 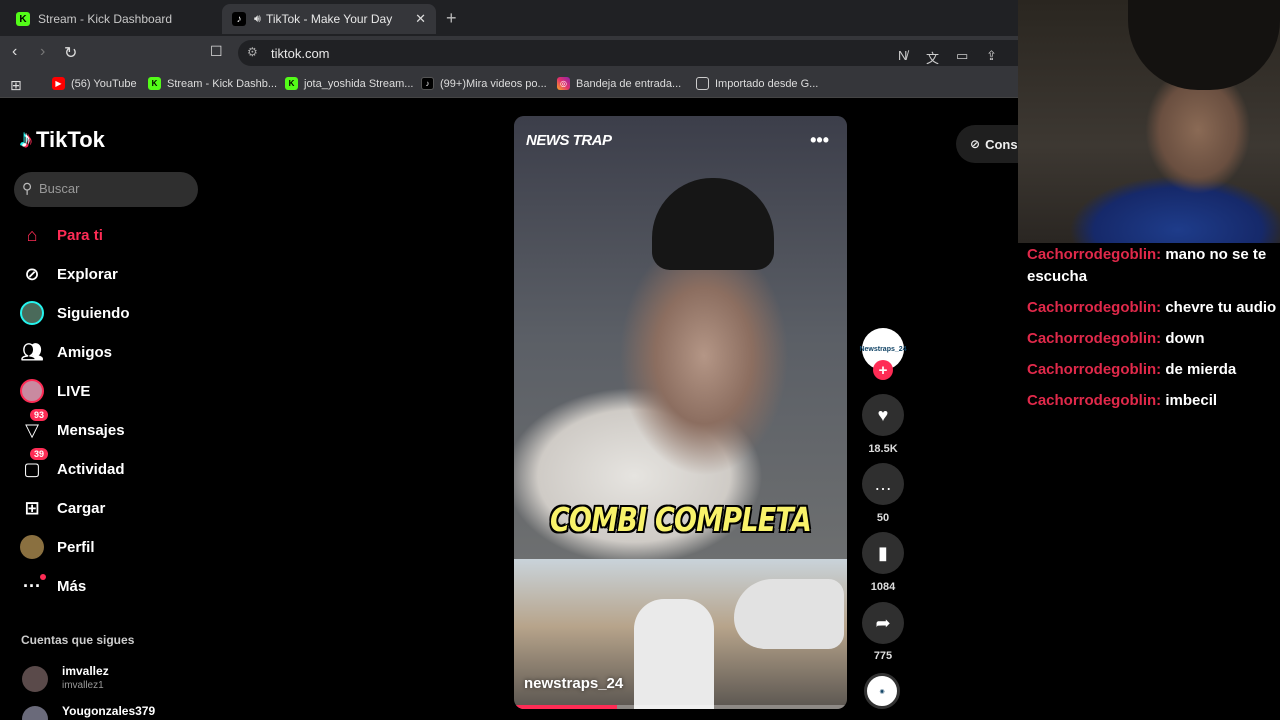 I want to click on friends-icon: 👥︎, so click(x=32, y=351).